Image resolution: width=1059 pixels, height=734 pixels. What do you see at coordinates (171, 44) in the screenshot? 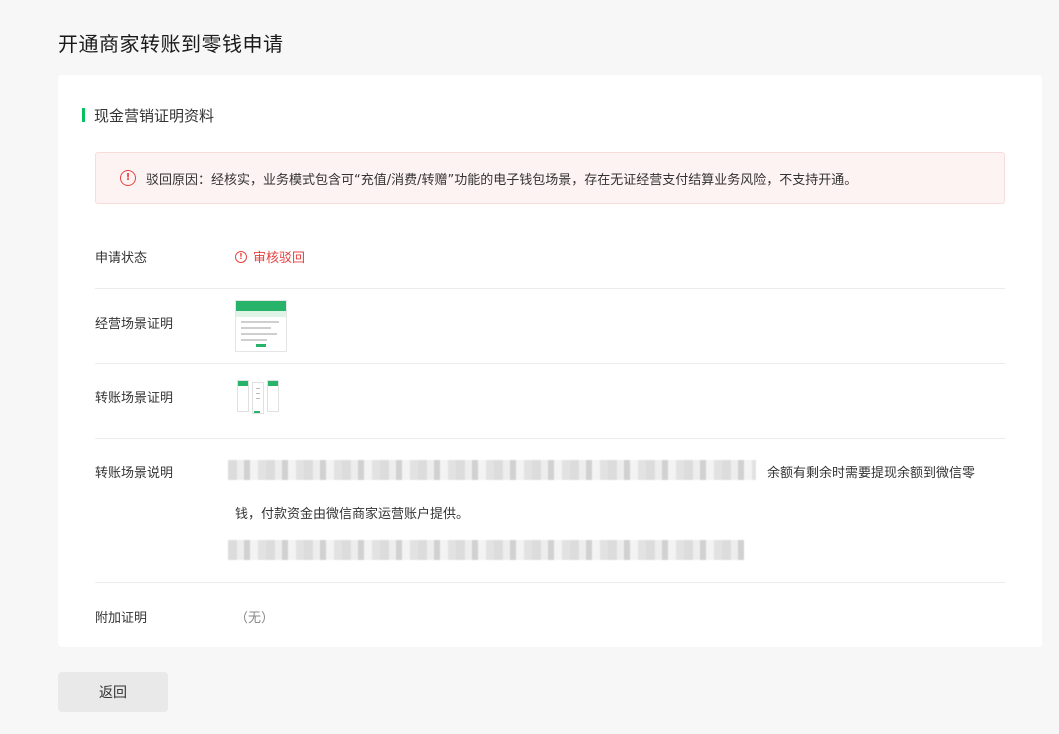
I see `page-title: 开通商家转账到零钱申请` at bounding box center [171, 44].